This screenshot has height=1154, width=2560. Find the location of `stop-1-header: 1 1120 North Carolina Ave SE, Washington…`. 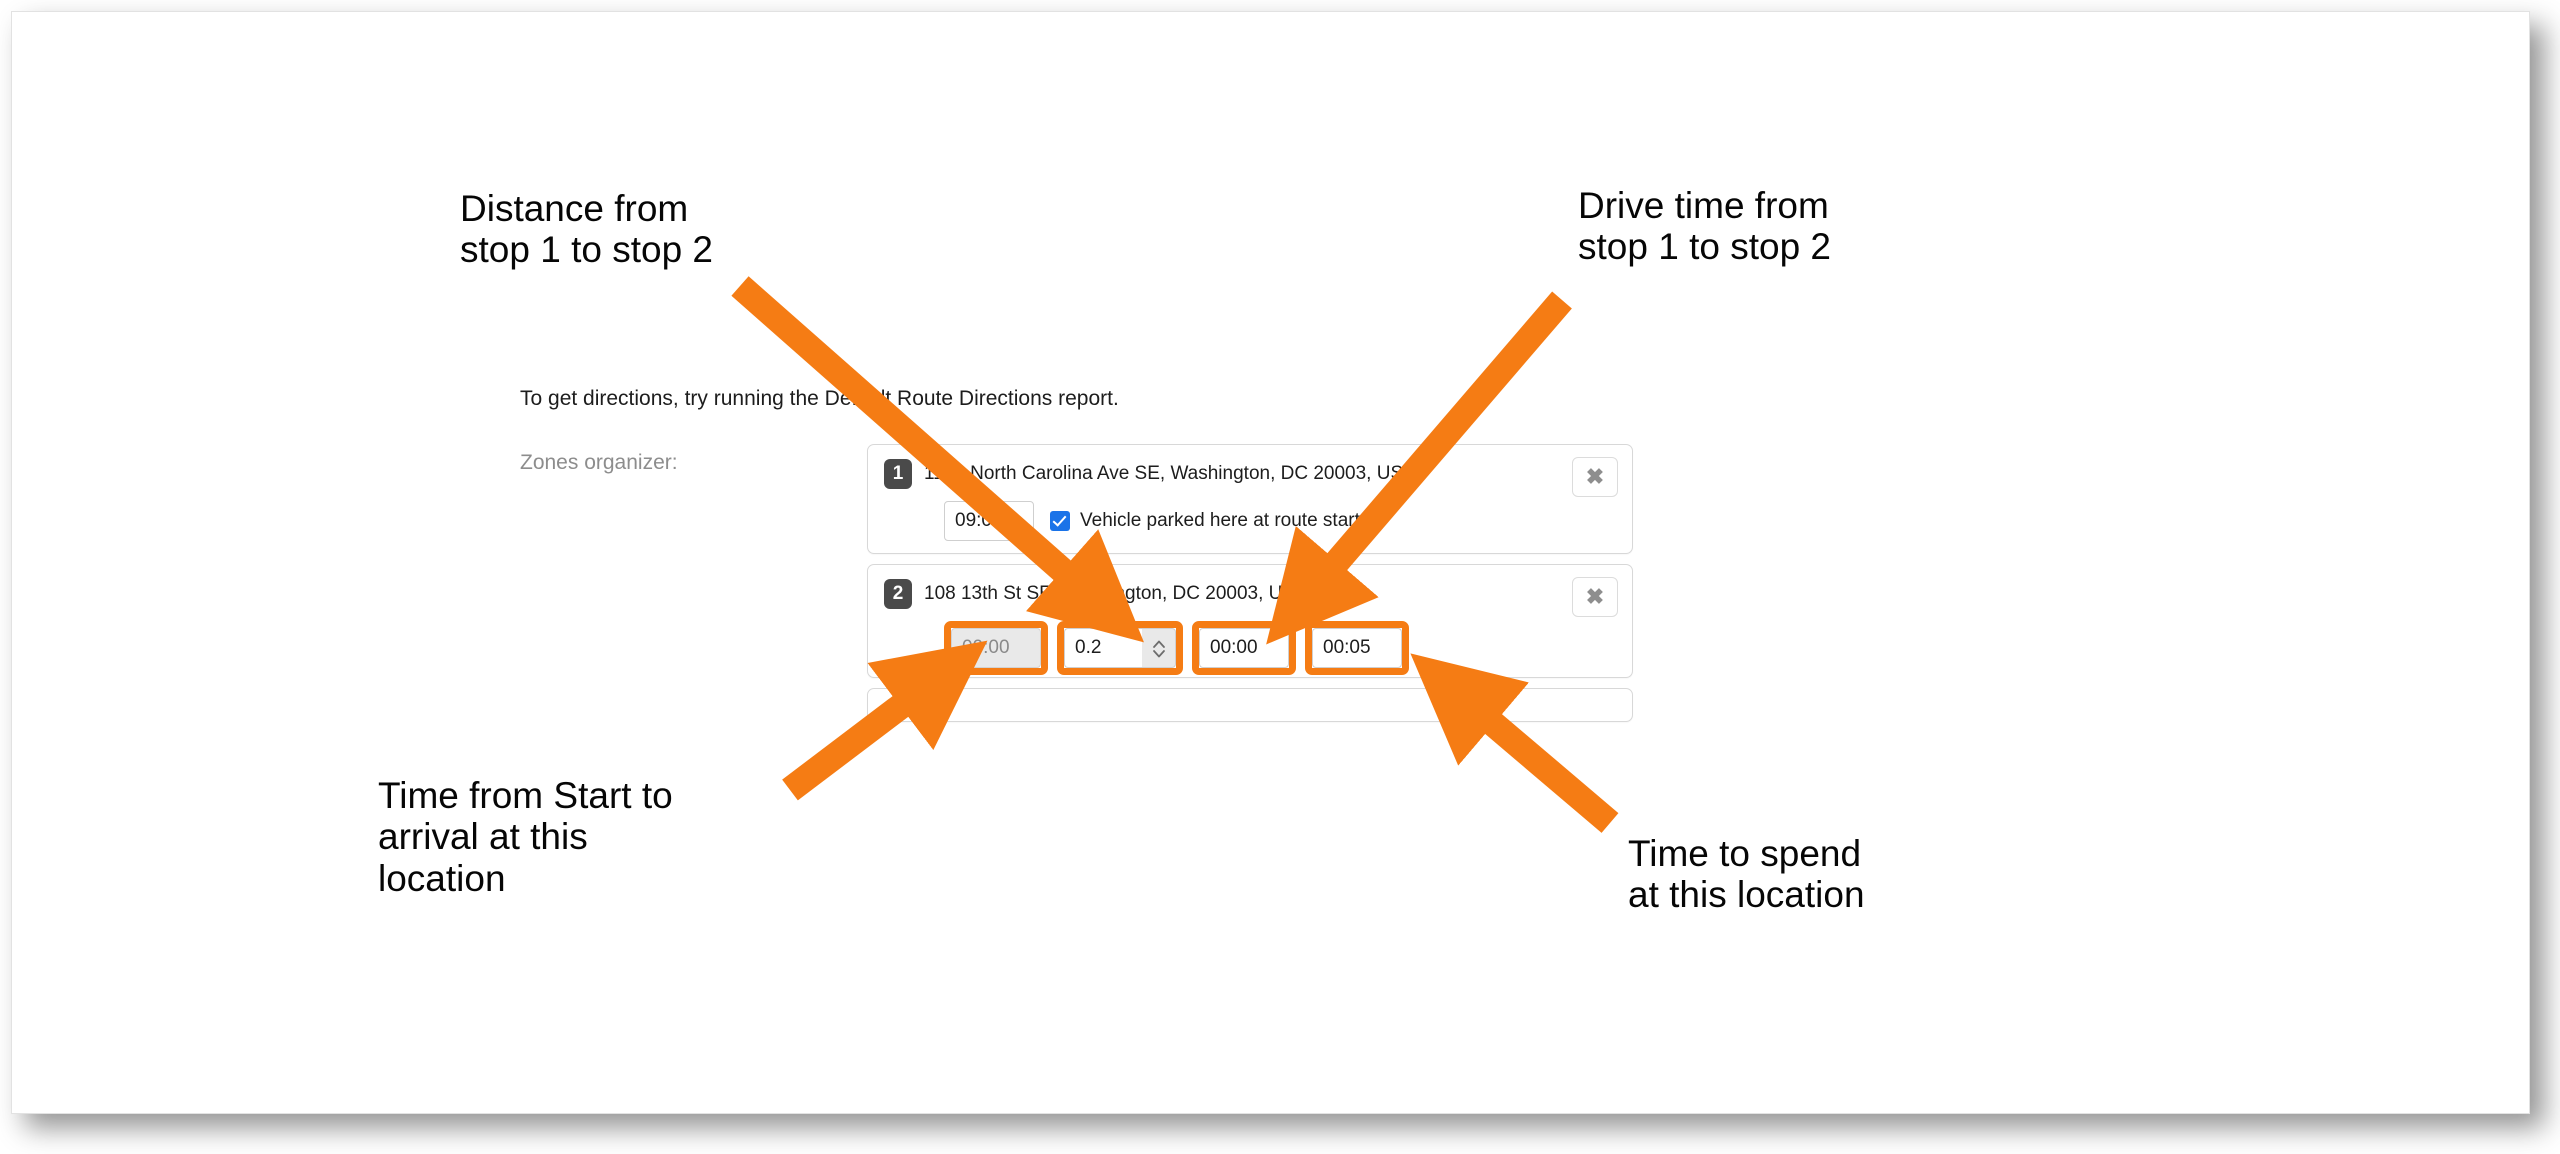

stop-1-header: 1 1120 North Carolina Ave SE, Washington… is located at coordinates (1250, 474).